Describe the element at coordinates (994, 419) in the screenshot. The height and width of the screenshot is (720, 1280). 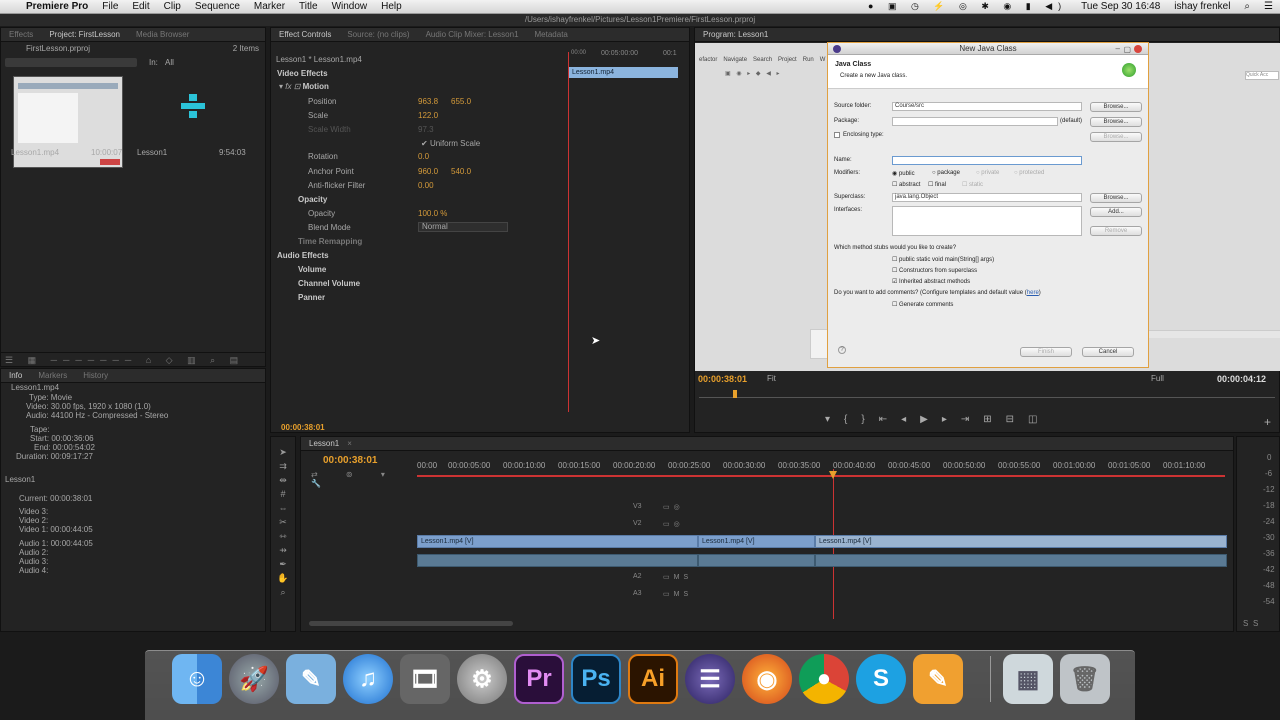
I see `lift-icon: ⊞` at that location.